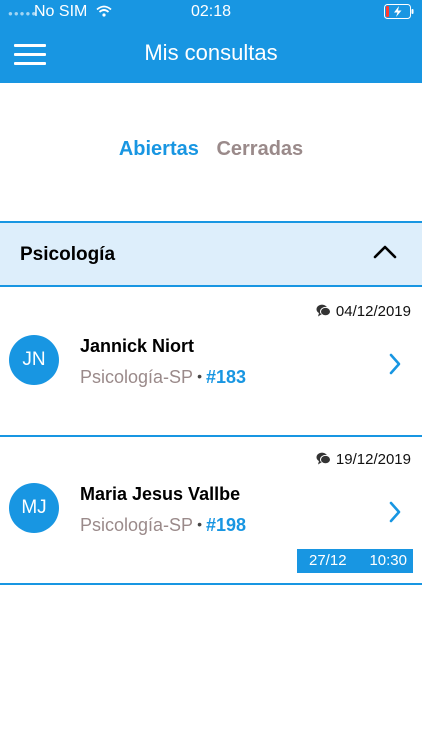  I want to click on consultation-tabs: Abiertas Cerradas, so click(211, 149).